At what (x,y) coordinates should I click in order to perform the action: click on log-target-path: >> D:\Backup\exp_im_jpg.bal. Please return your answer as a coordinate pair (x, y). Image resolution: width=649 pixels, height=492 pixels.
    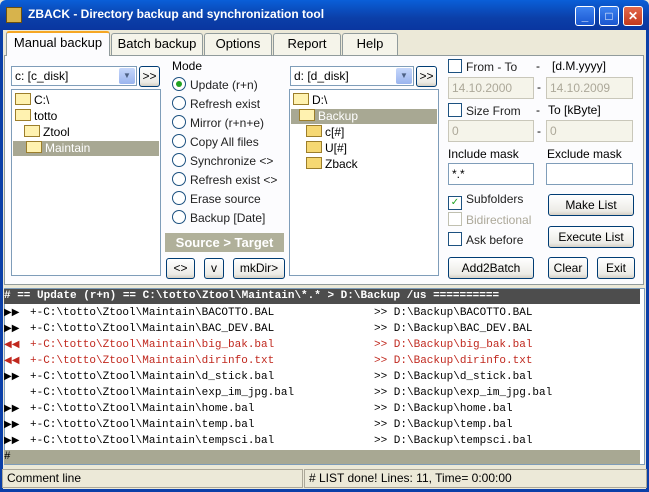
    Looking at the image, I should click on (463, 393).